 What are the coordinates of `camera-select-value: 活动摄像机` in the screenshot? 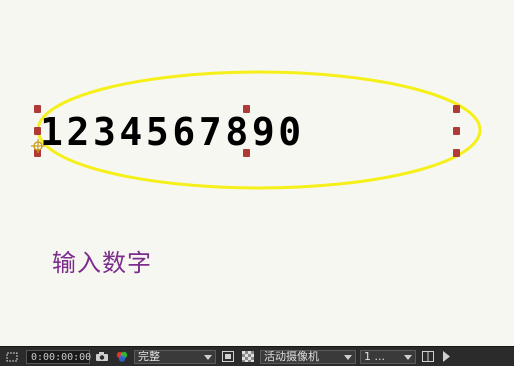 It's located at (291, 356).